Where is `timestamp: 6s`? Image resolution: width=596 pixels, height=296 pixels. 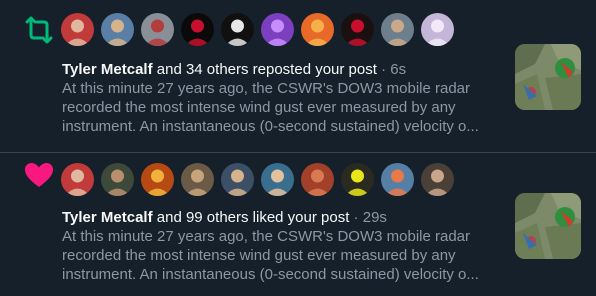
timestamp: 6s is located at coordinates (398, 69).